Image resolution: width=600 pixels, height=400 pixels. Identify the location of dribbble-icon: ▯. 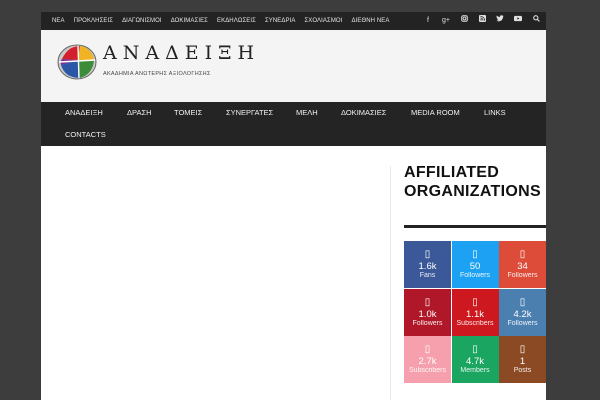
(427, 349).